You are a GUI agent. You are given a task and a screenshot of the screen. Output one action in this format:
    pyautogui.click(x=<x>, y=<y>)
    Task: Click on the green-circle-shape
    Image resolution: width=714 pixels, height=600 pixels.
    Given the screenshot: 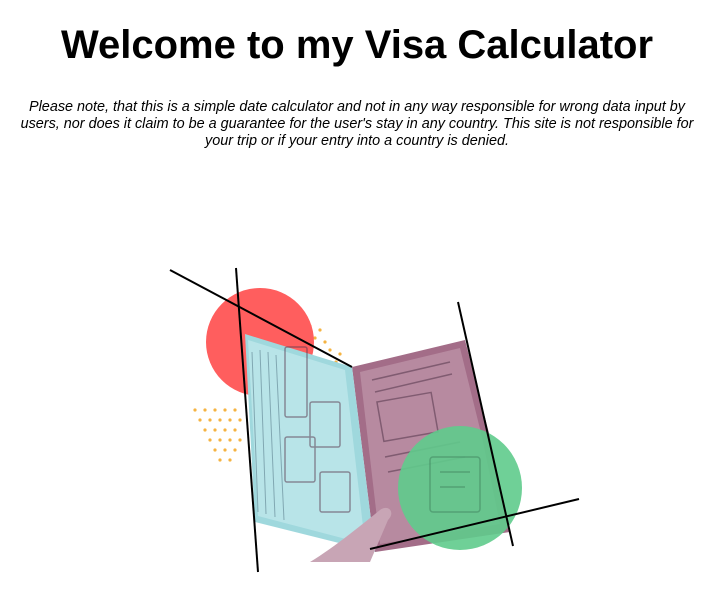 What is the action you would take?
    pyautogui.click(x=460, y=488)
    